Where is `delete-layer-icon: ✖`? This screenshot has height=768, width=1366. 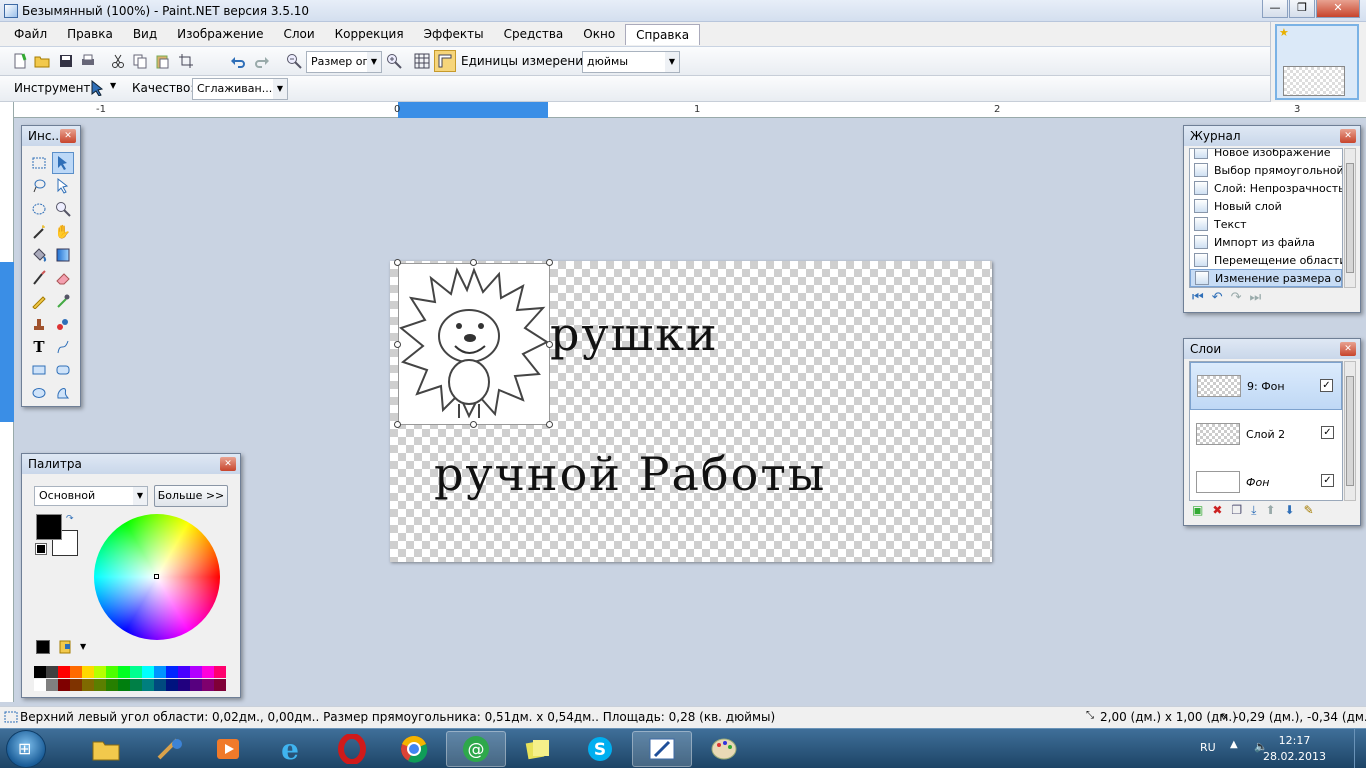 delete-layer-icon: ✖ is located at coordinates (1217, 510).